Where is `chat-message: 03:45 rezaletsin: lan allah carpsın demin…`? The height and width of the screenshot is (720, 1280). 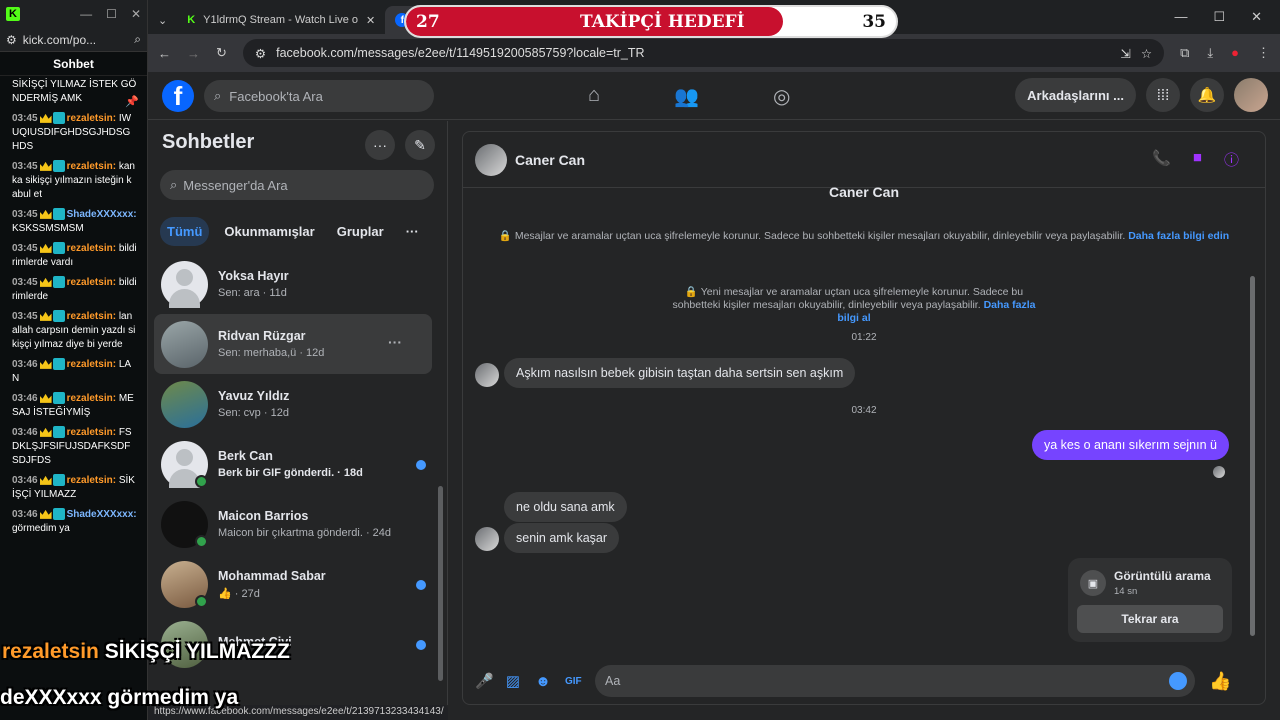
chat-message: 03:45 rezaletsin: lan allah carpsın demin… is located at coordinates (74, 331).